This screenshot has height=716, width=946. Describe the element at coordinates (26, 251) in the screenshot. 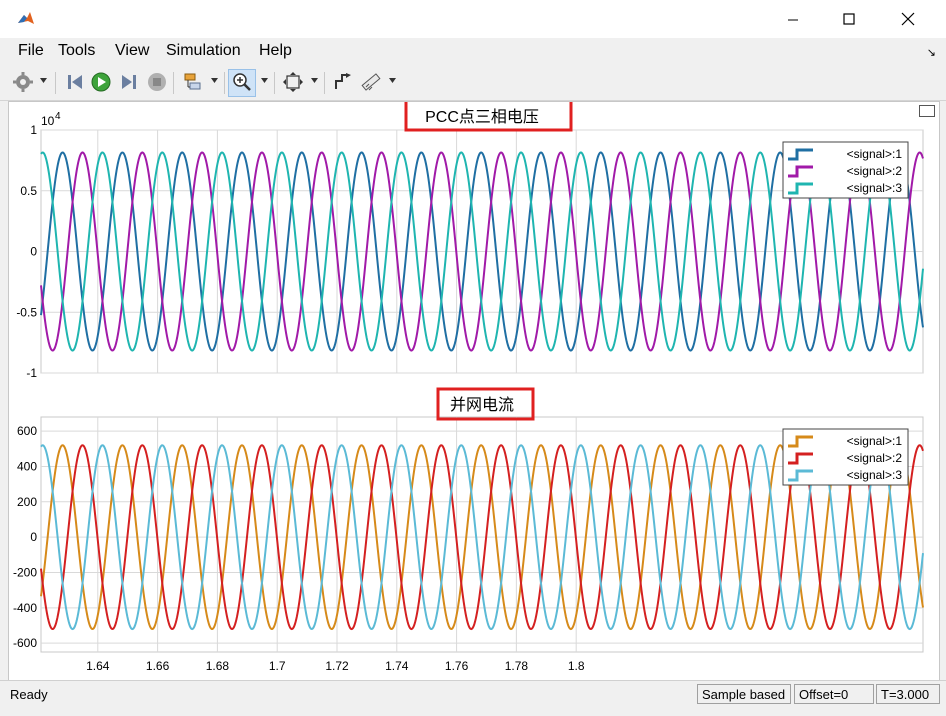

I see `voltage-y-ticks: 1 0.5 0 -0.5 -1` at that location.